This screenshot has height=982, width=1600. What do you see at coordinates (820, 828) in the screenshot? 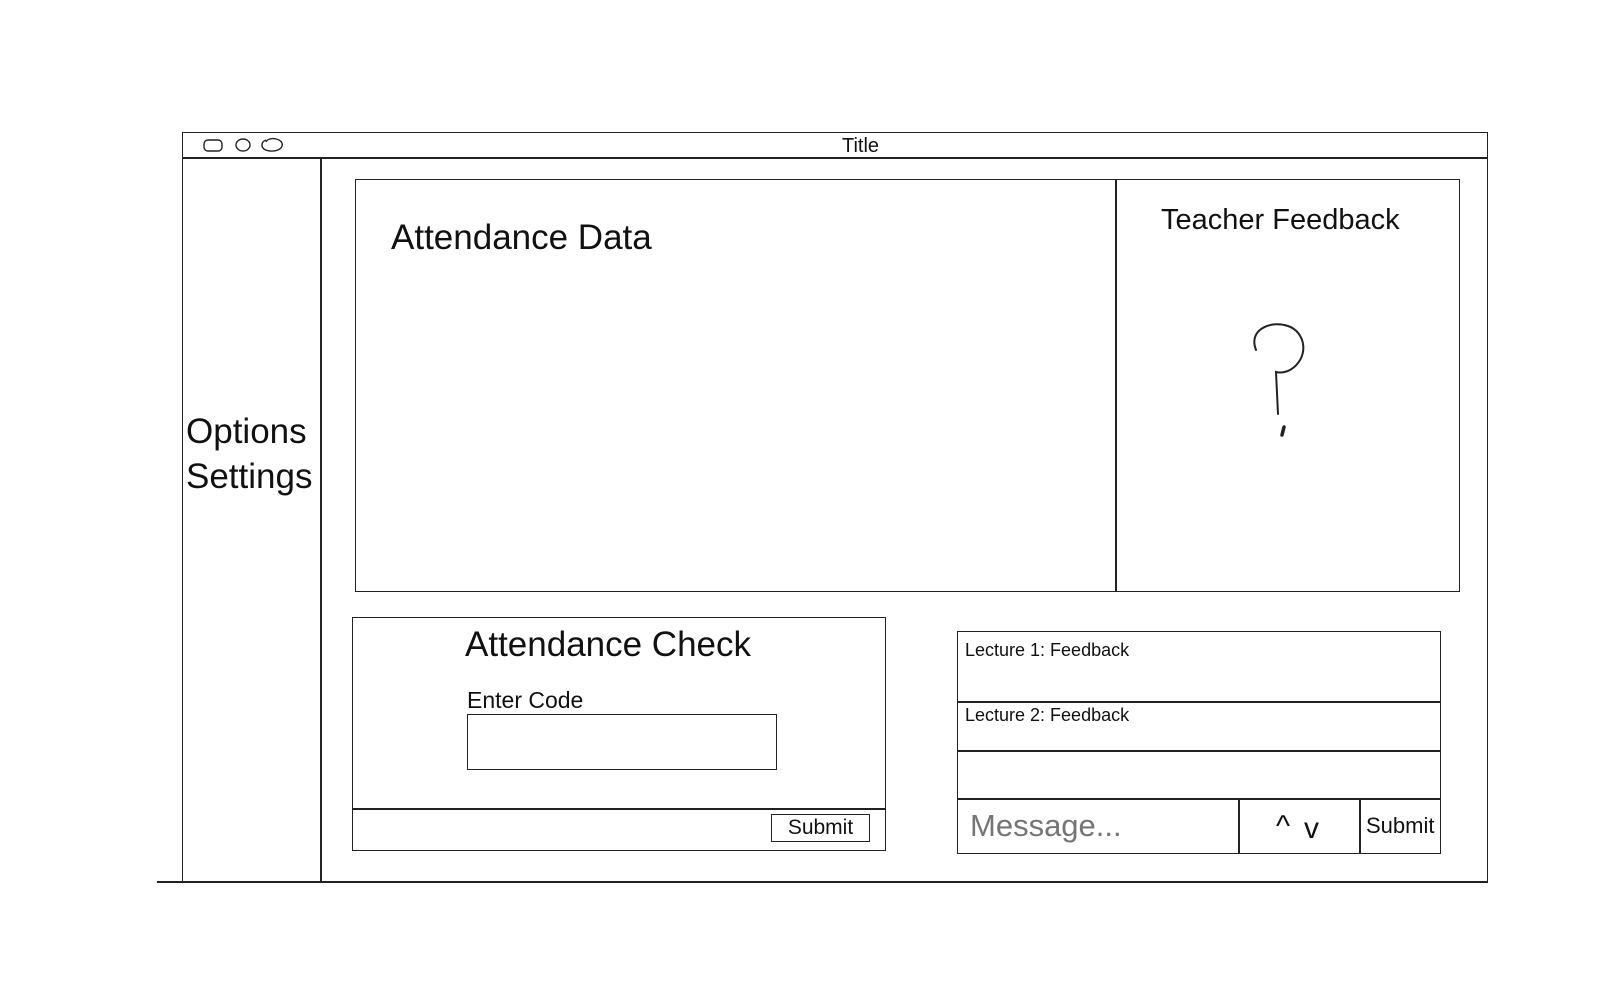
I see `attendance-submit-button: Submit` at bounding box center [820, 828].